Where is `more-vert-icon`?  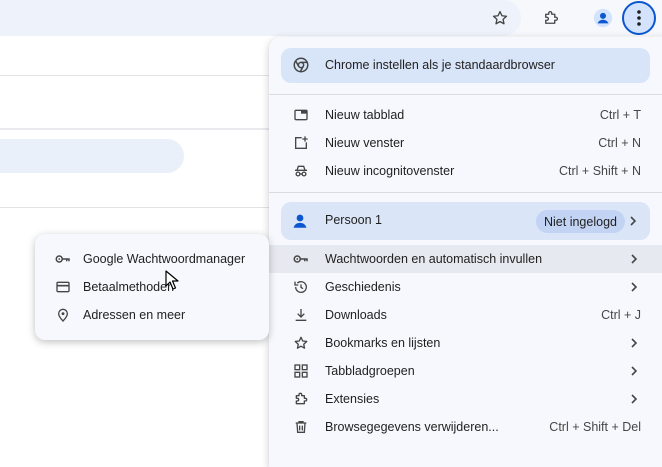
more-vert-icon is located at coordinates (639, 18).